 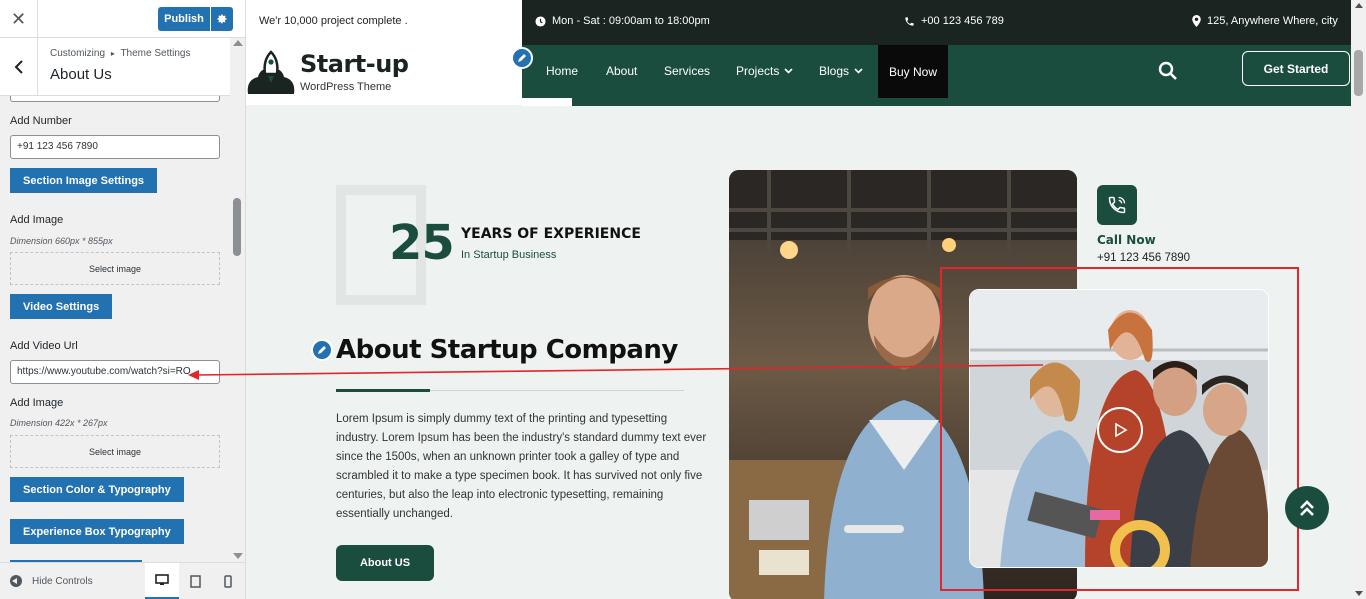 What do you see at coordinates (562, 71) in the screenshot?
I see `nav-home: Home` at bounding box center [562, 71].